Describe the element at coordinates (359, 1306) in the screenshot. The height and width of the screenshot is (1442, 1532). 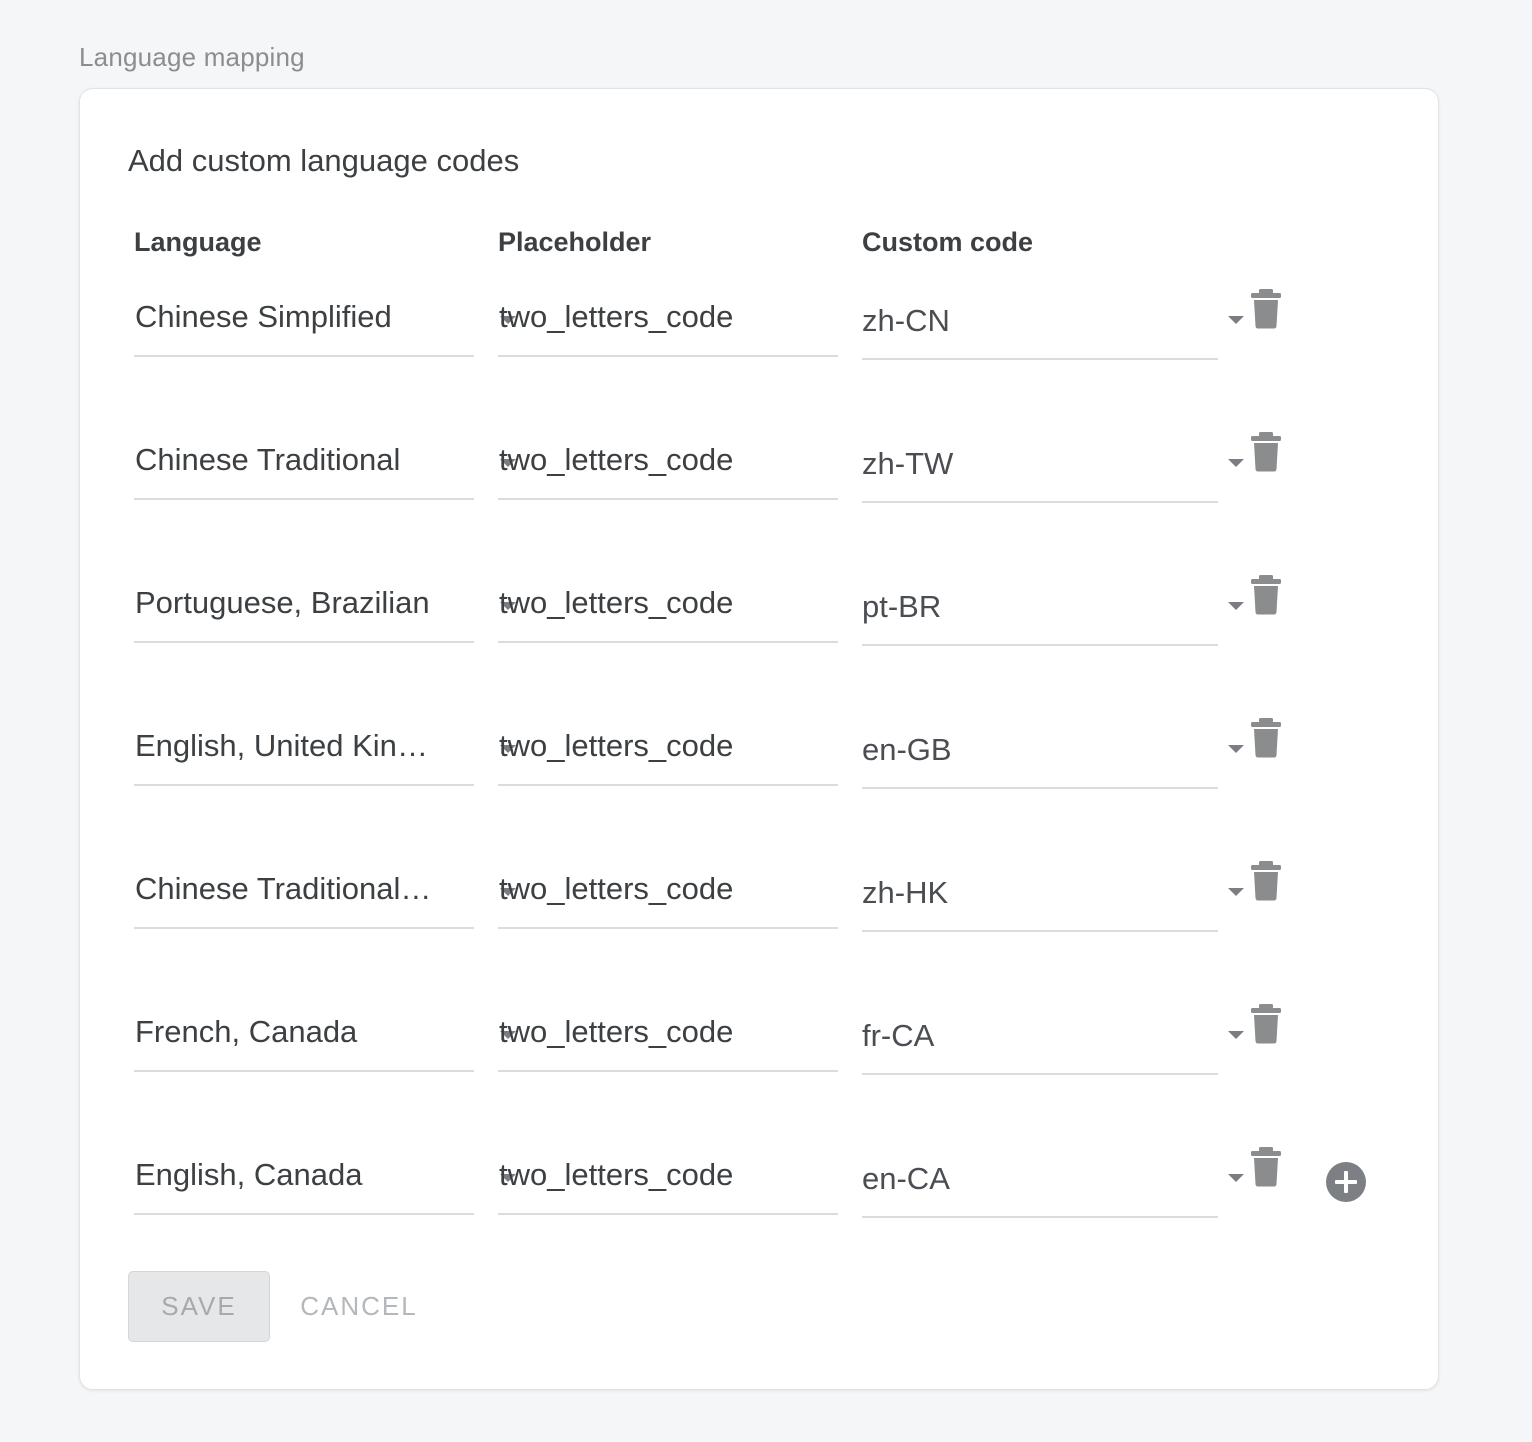
I see `cancel-button: CANCEL` at that location.